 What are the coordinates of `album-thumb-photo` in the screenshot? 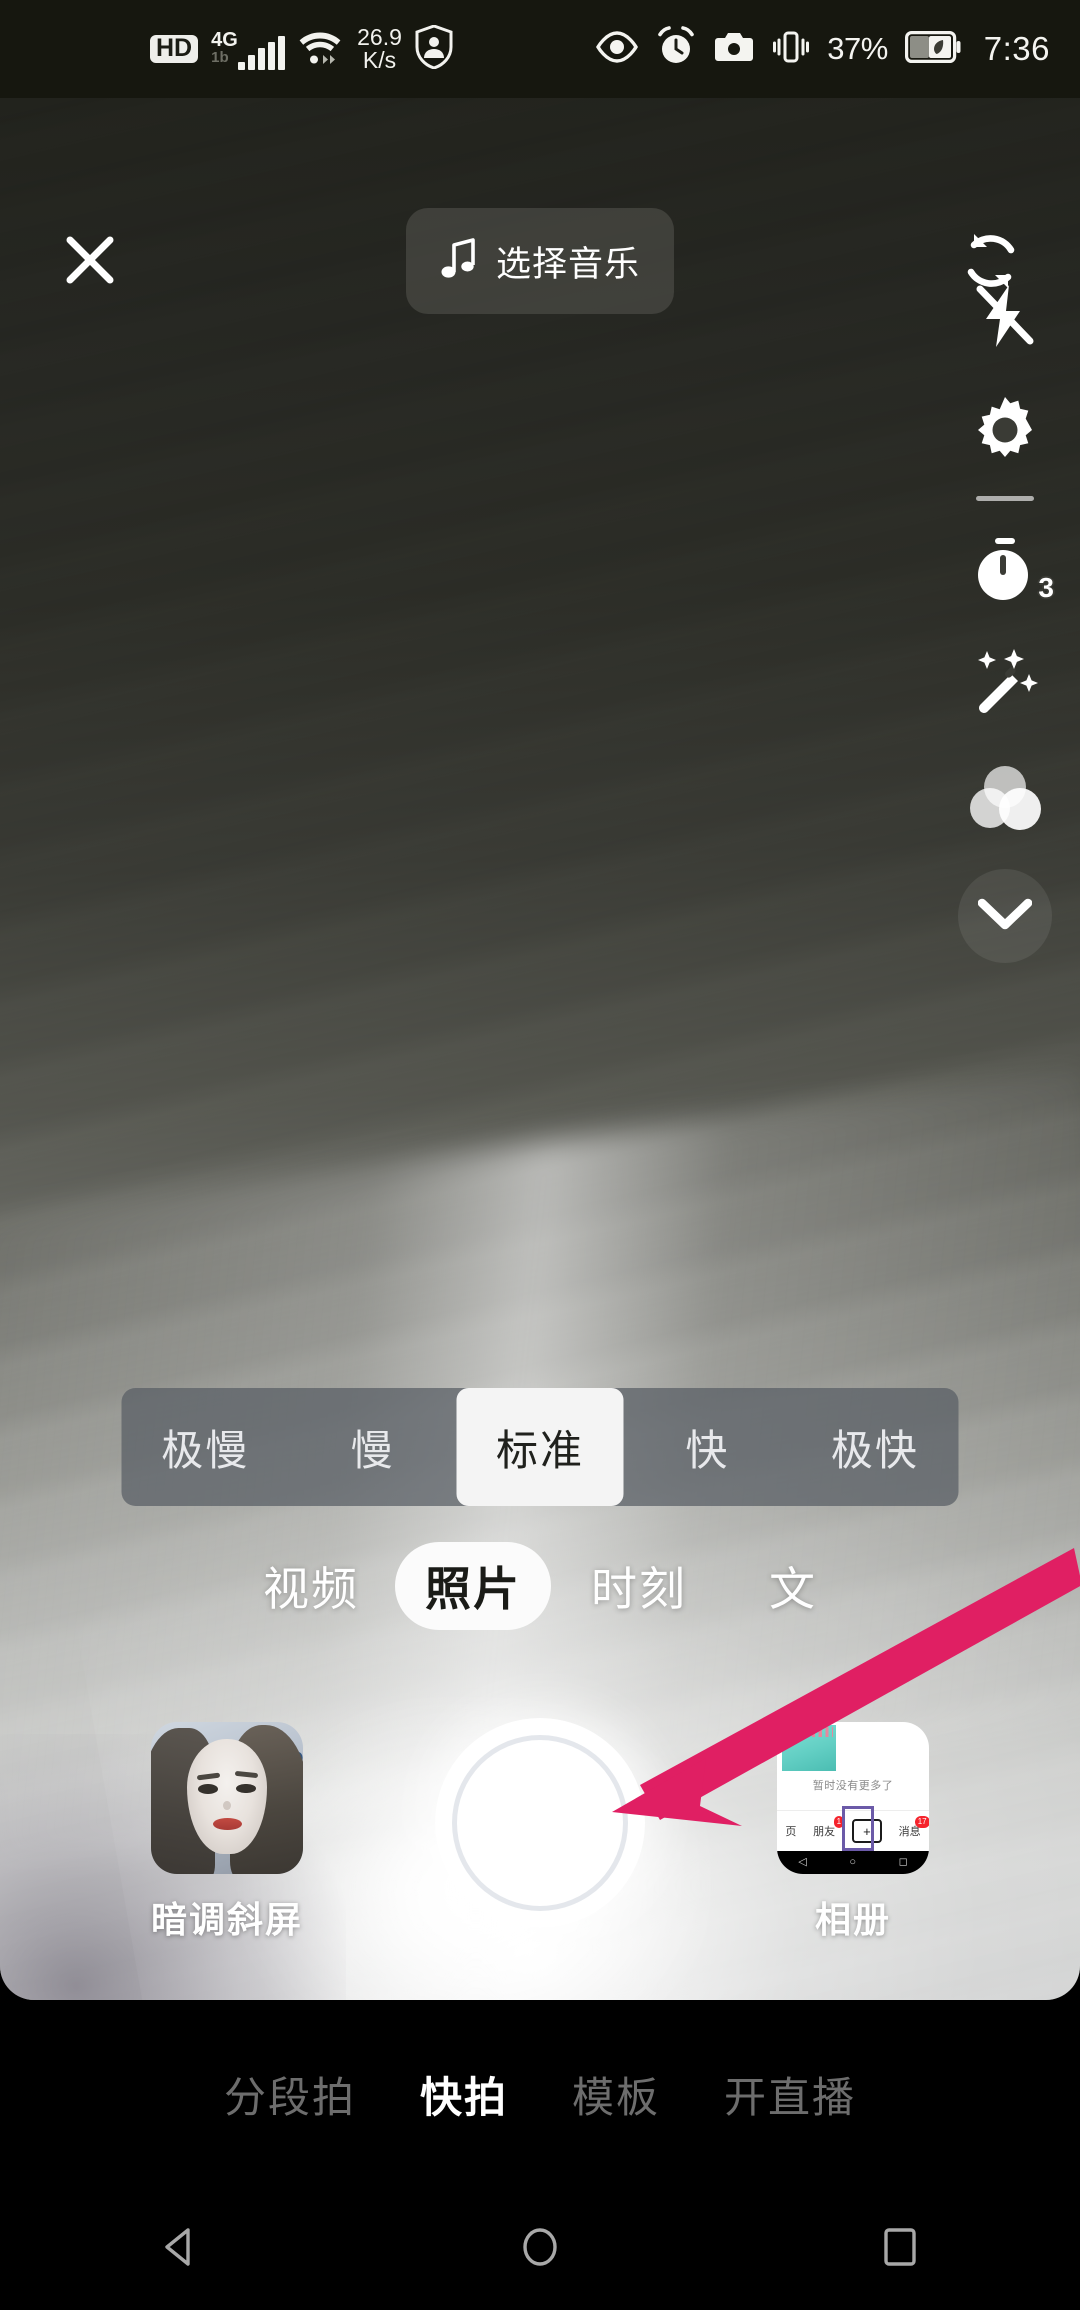 It's located at (809, 1748).